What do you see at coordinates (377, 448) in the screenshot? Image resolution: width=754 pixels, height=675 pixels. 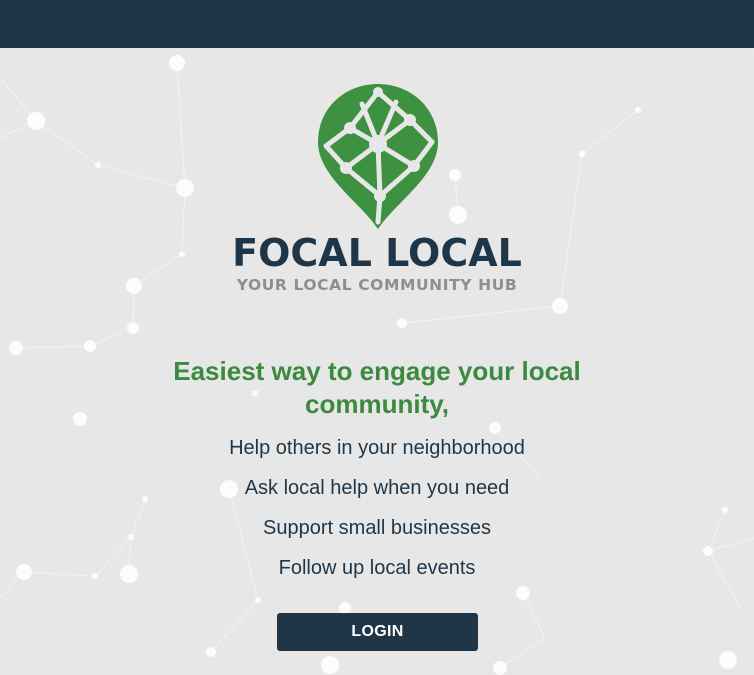 I see `feature-item: Help others in your neighborhood` at bounding box center [377, 448].